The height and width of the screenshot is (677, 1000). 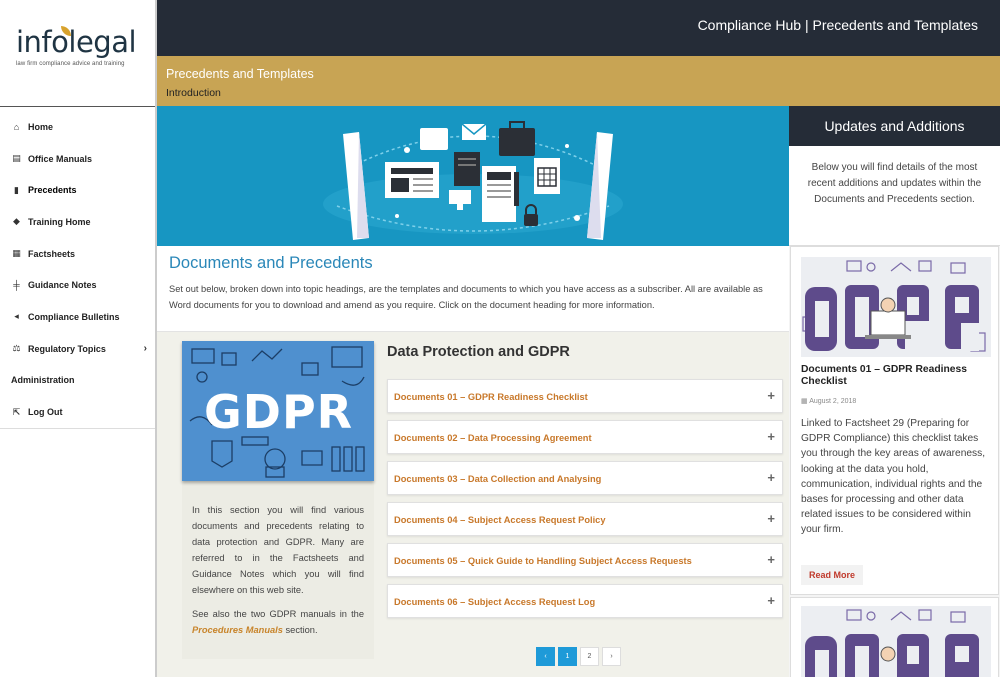 What do you see at coordinates (240, 74) in the screenshot?
I see `page-title: Precedents and Templates` at bounding box center [240, 74].